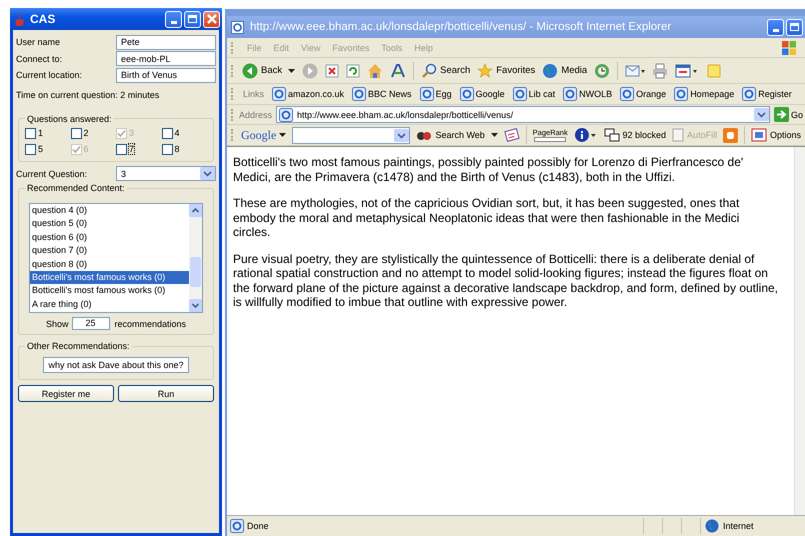 This screenshot has height=536, width=805. I want to click on text-field: Birth of Venus, so click(166, 75).